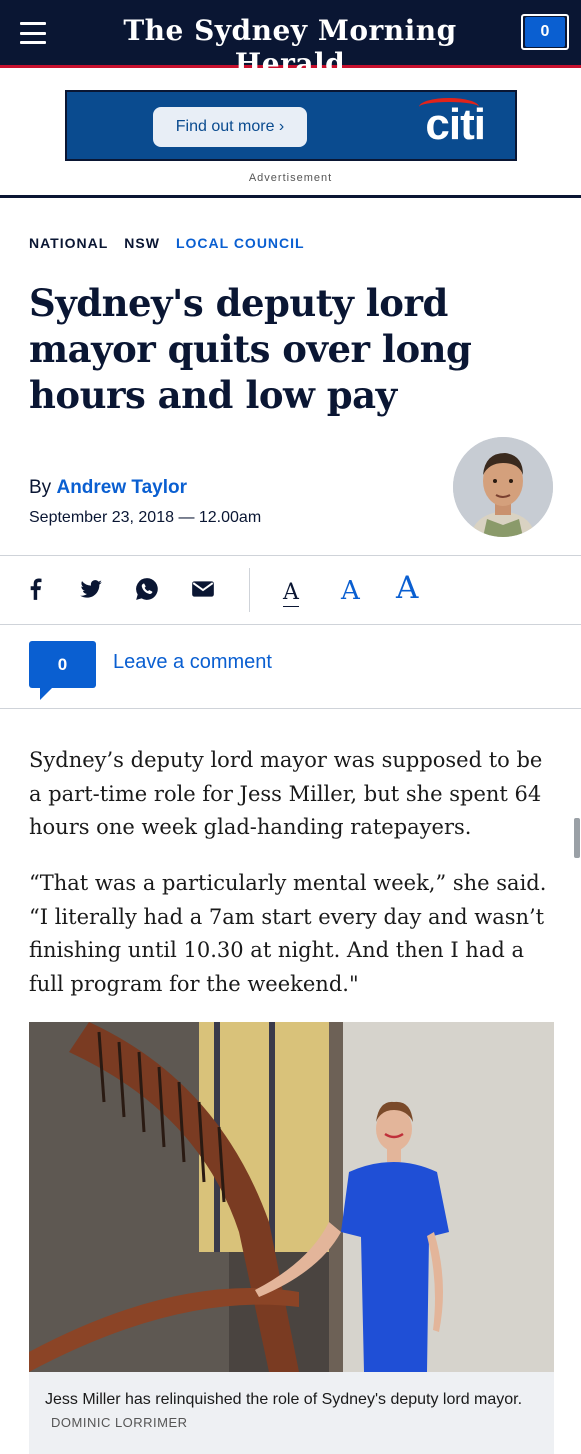 The image size is (581, 1454). What do you see at coordinates (203, 589) in the screenshot?
I see `email-icon` at bounding box center [203, 589].